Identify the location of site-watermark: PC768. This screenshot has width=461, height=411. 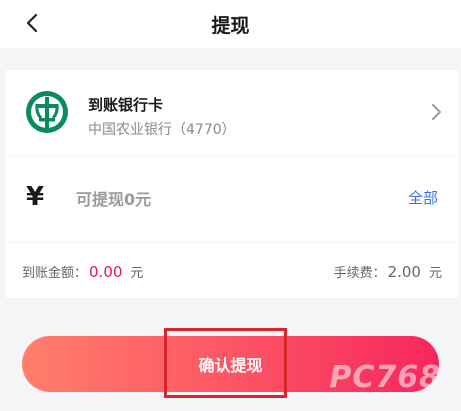
(385, 377).